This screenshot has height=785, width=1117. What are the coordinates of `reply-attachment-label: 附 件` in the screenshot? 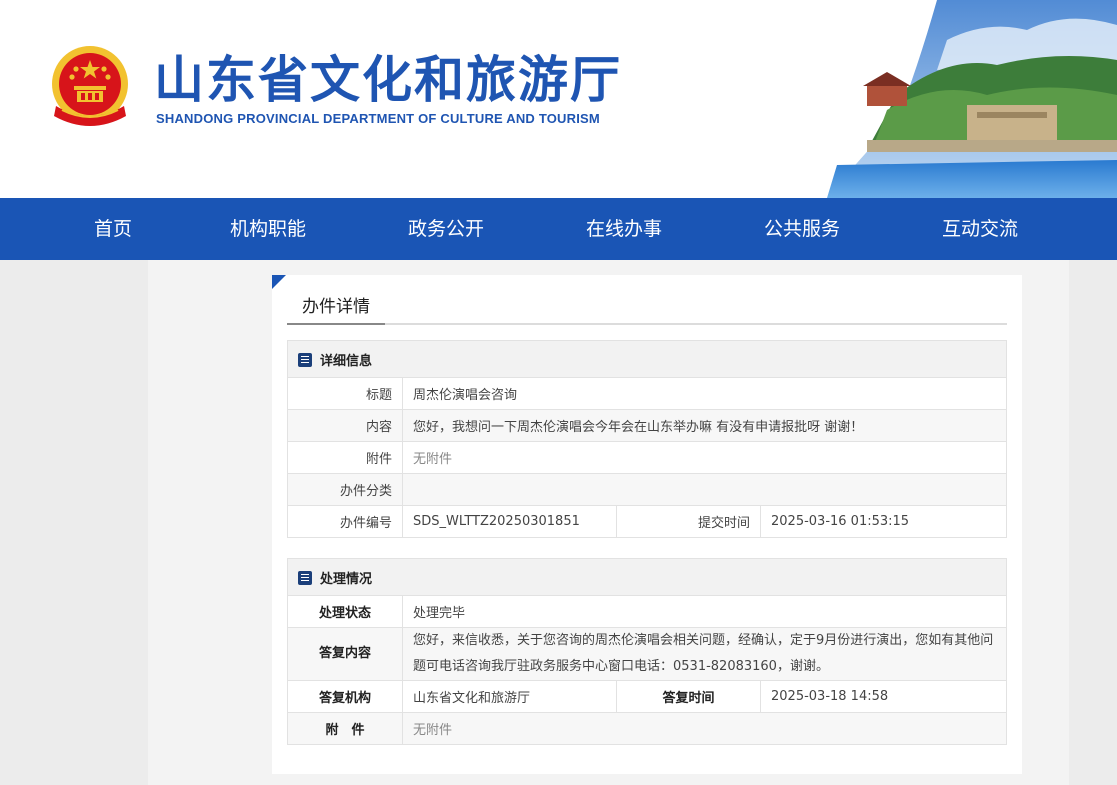 It's located at (345, 728).